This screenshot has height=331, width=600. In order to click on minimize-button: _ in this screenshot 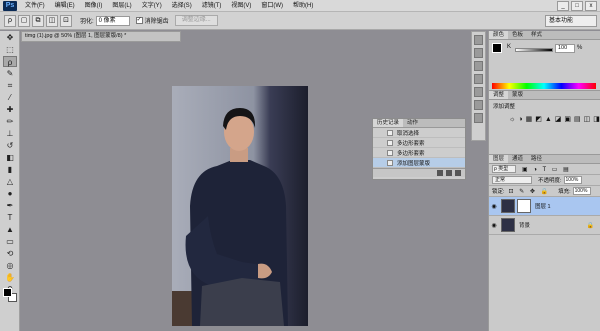, I will do `click(563, 5)`.